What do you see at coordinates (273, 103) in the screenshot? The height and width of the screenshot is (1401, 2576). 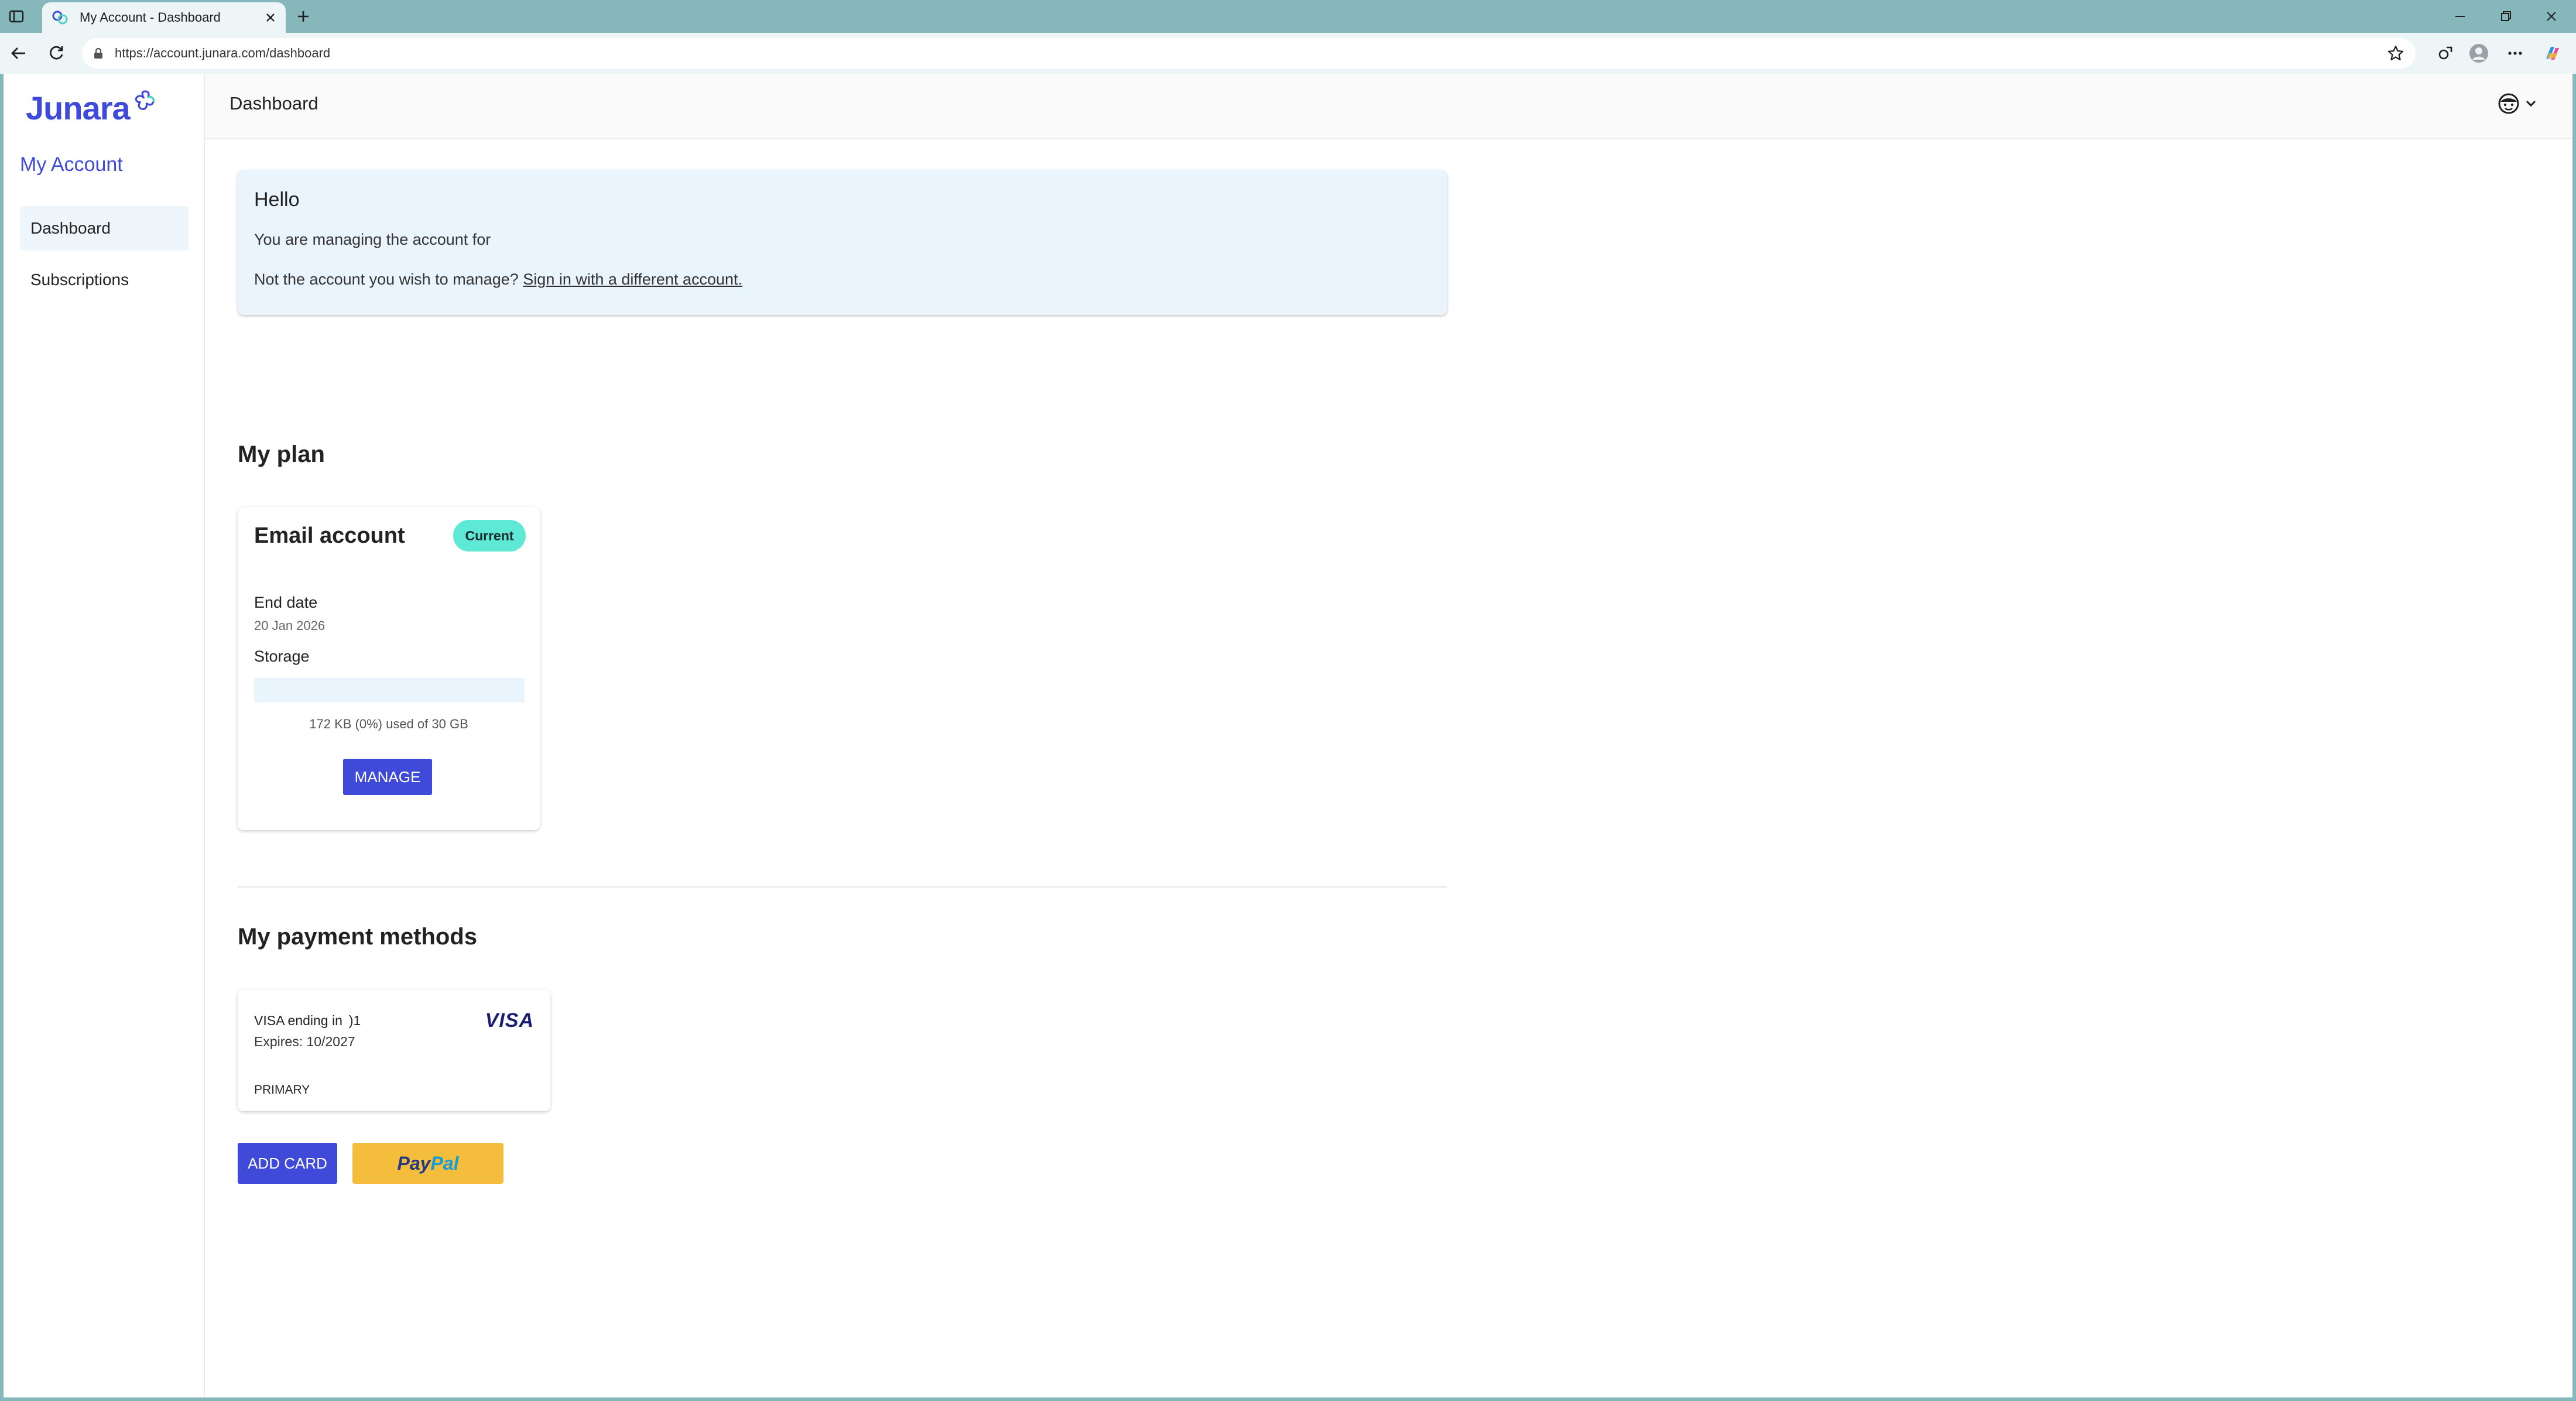 I see `page-title: Dashboard` at bounding box center [273, 103].